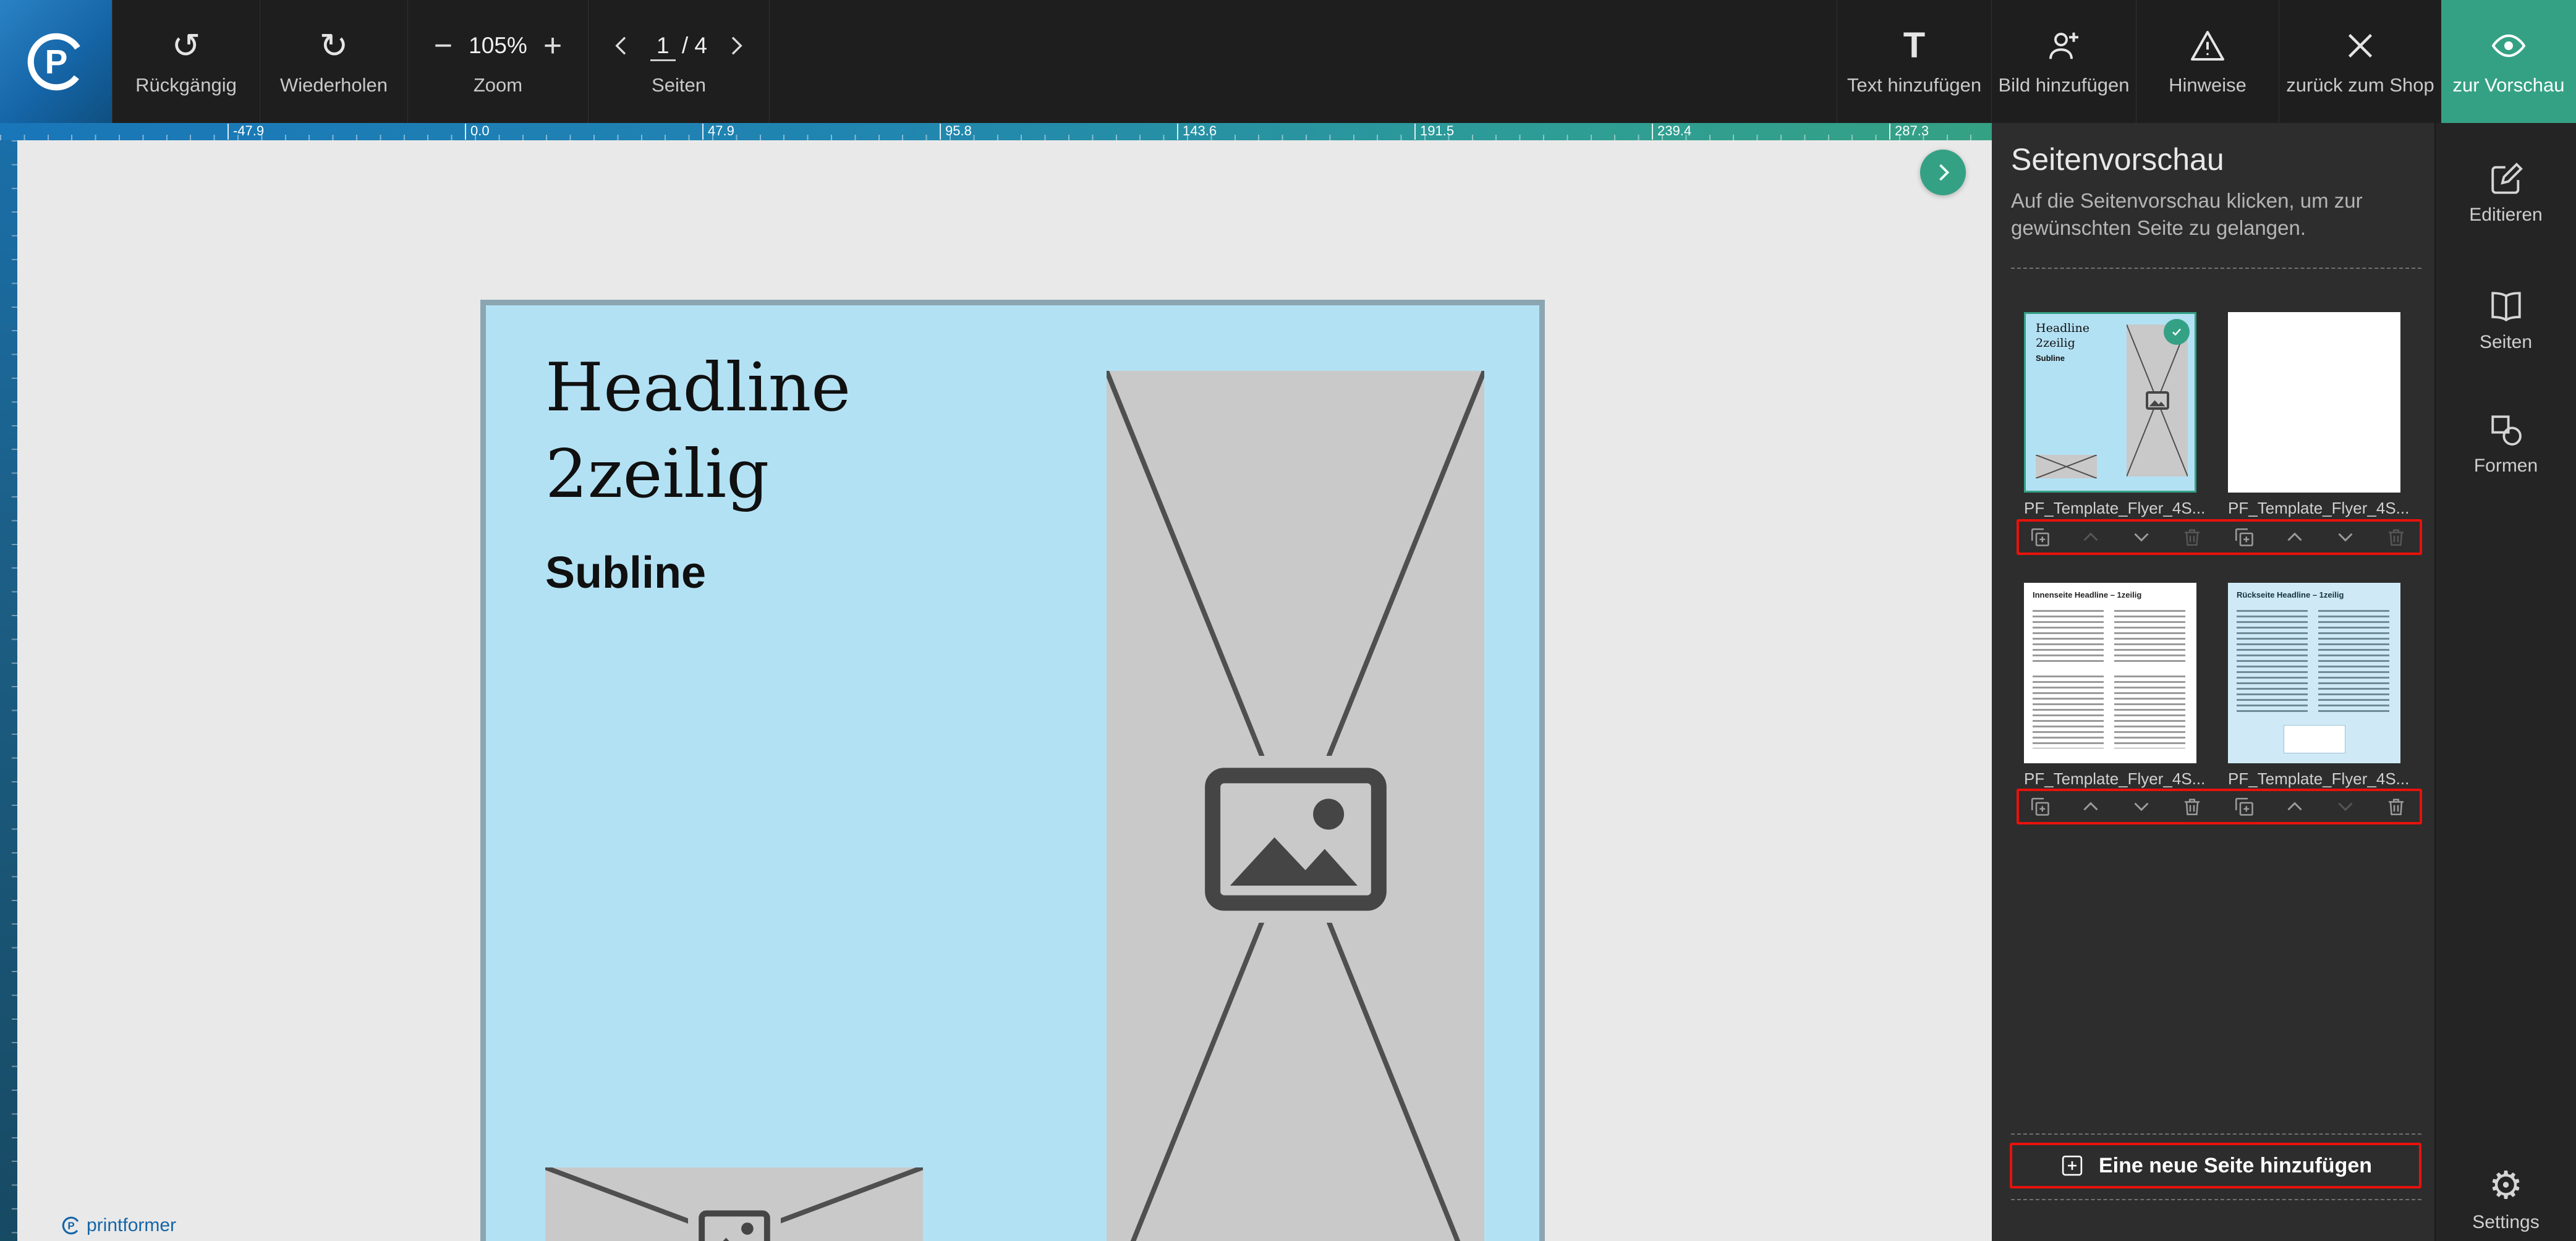  I want to click on image-placeholder-large, so click(1295, 806).